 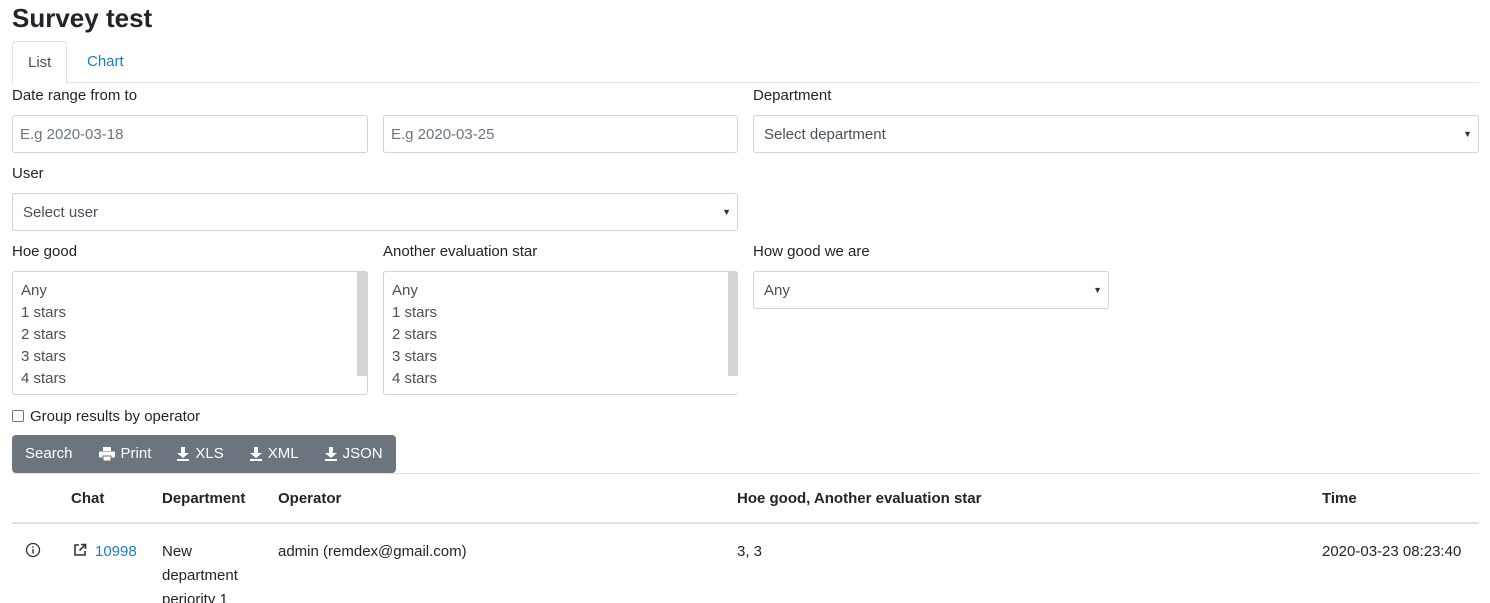 I want to click on printer-icon, so click(x=106, y=454).